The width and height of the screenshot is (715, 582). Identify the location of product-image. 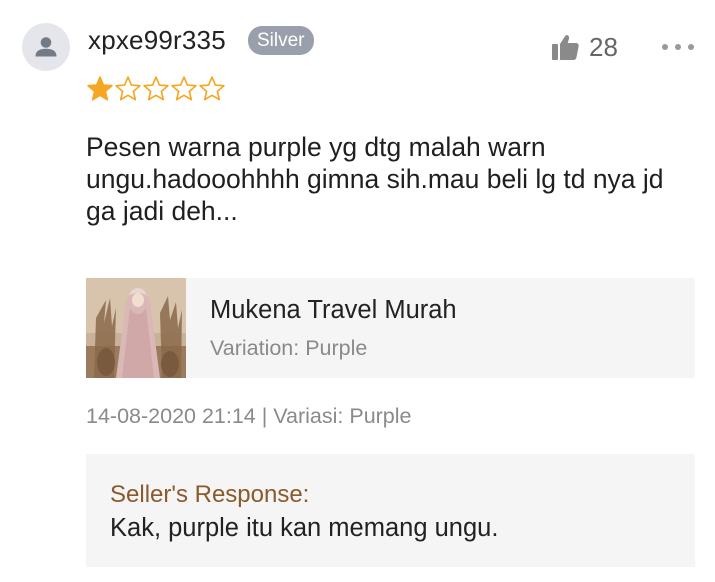
(136, 328).